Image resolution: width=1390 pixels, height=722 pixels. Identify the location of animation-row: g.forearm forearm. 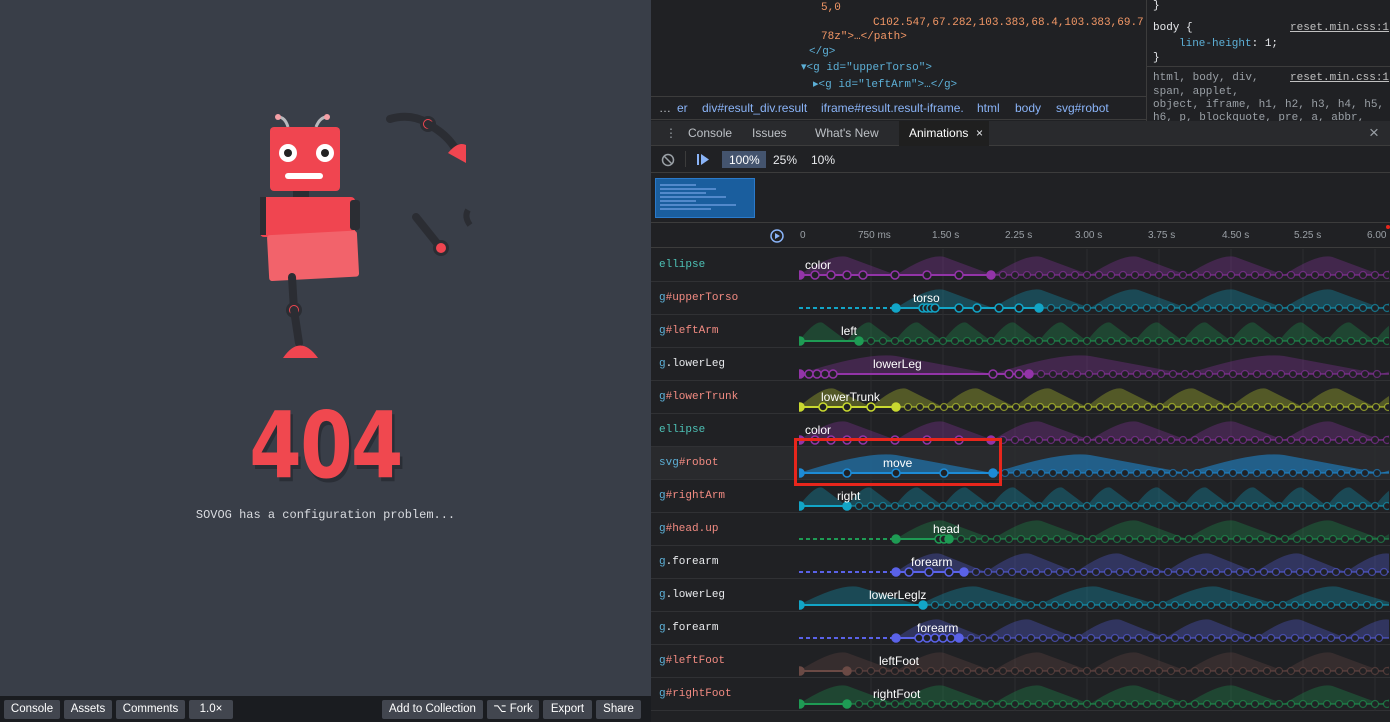
(1020, 562).